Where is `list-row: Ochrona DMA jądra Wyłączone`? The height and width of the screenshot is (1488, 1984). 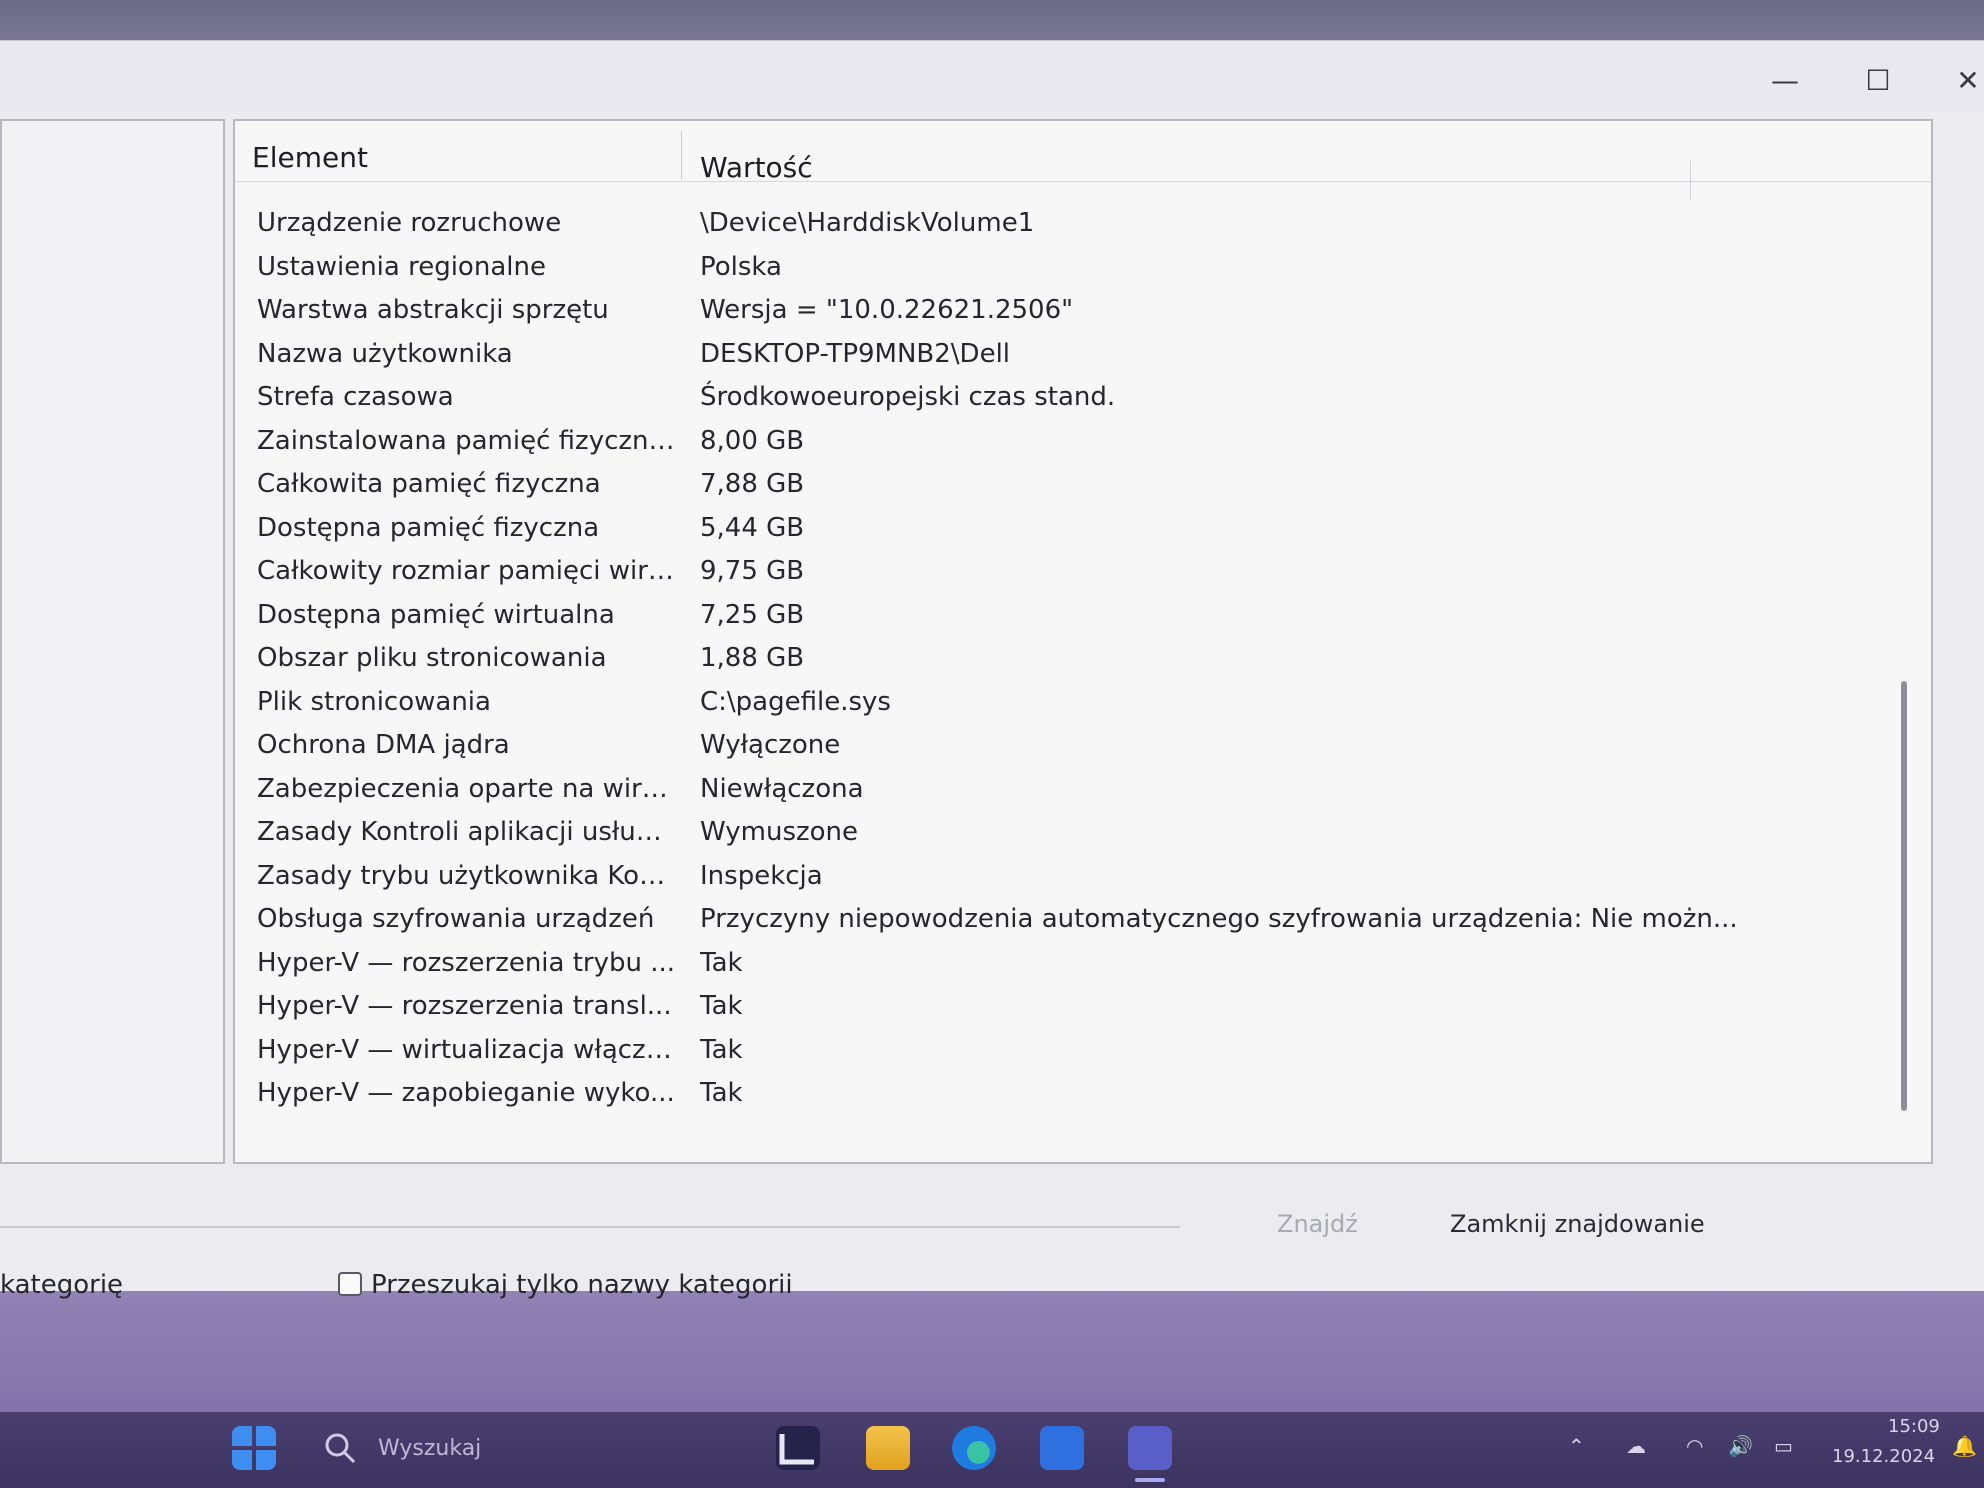 list-row: Ochrona DMA jądra Wyłączone is located at coordinates (1055, 745).